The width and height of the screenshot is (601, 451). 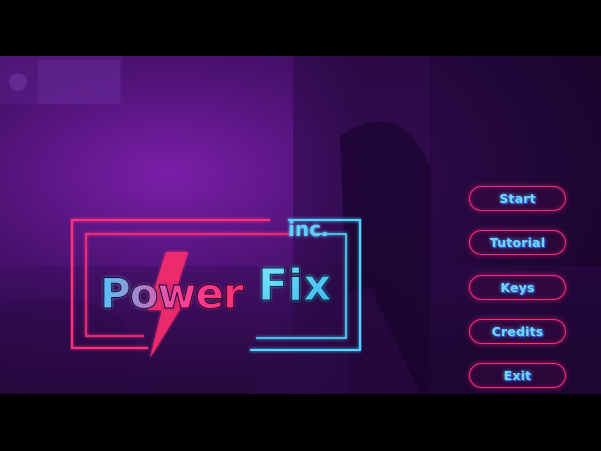 I want to click on start-button: Start, so click(x=517, y=198).